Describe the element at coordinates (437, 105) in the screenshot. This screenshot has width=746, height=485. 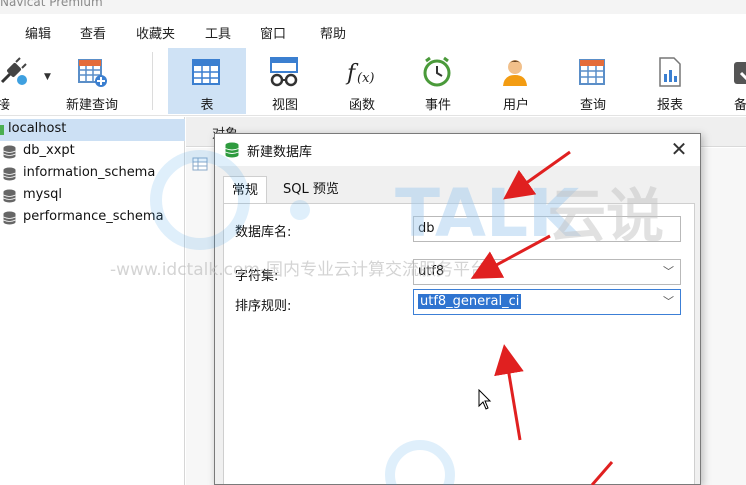
I see `event-label: 事件` at that location.